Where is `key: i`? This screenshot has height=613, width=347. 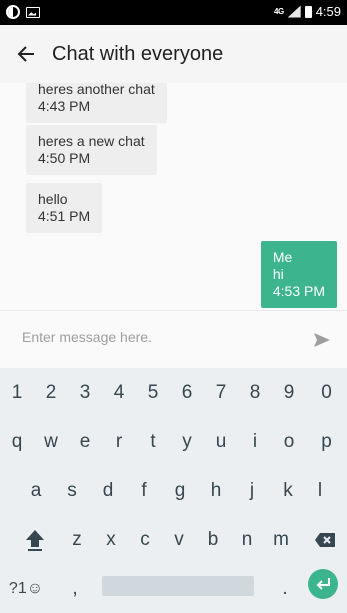 key: i is located at coordinates (255, 441).